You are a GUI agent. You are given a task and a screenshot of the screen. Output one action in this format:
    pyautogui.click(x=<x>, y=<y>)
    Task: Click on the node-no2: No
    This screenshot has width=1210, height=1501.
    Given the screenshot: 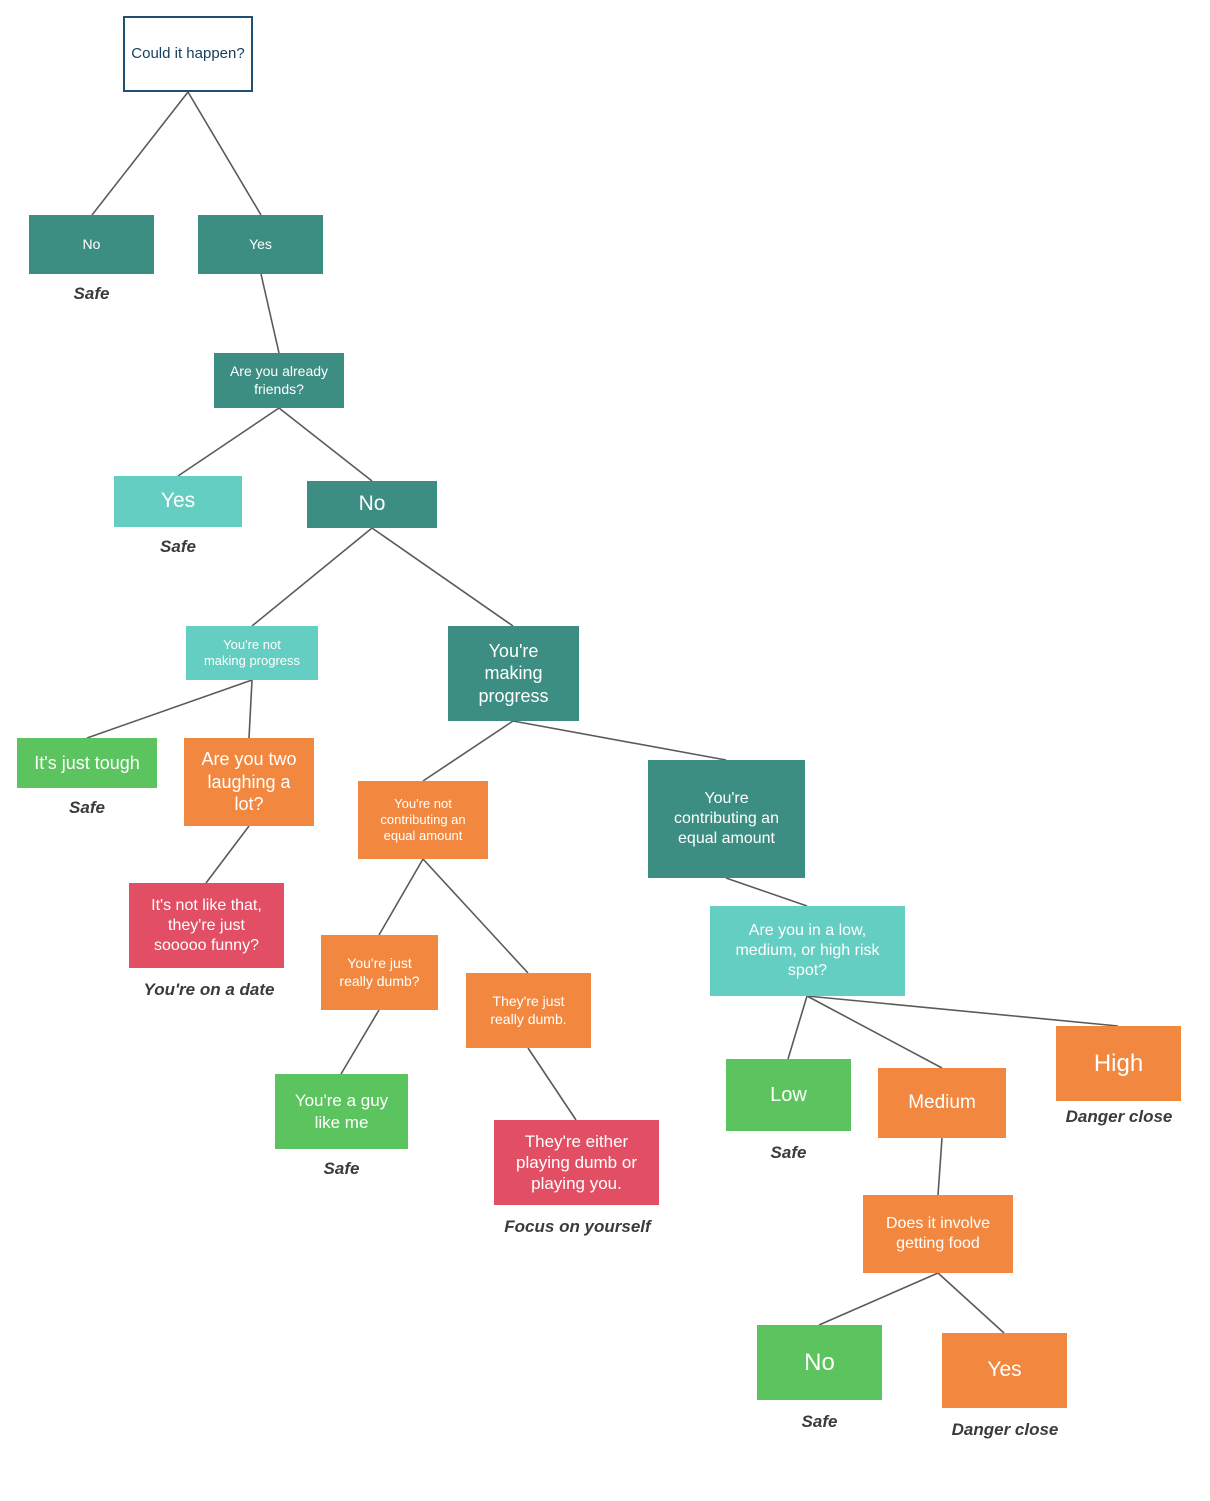 What is the action you would take?
    pyautogui.click(x=372, y=504)
    